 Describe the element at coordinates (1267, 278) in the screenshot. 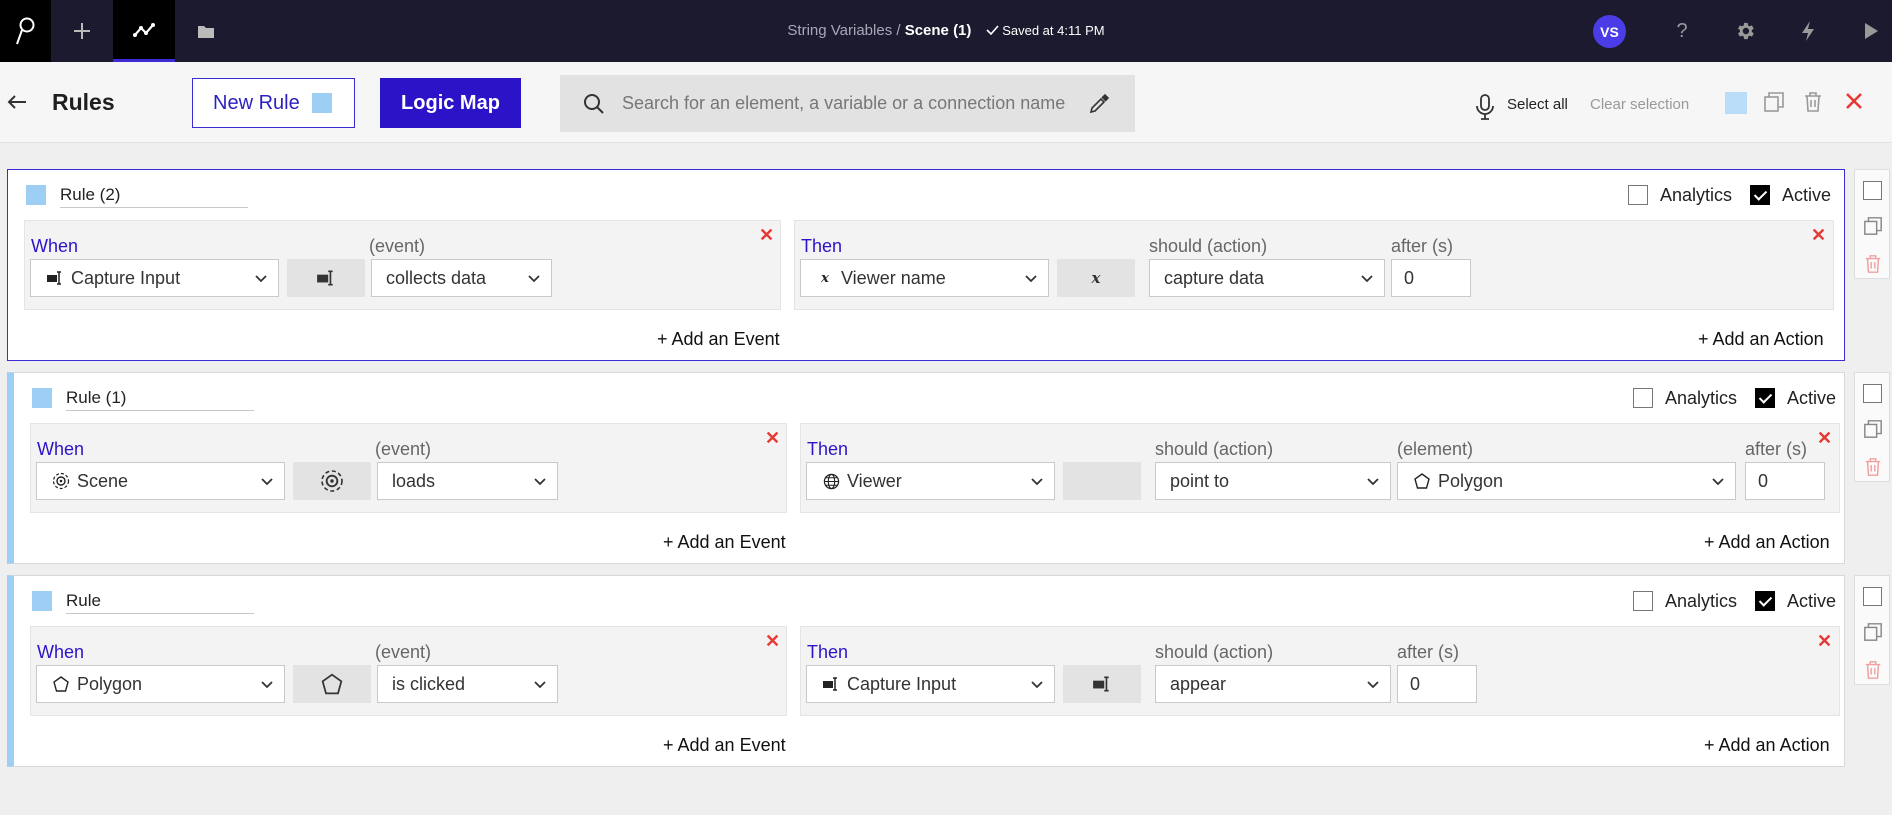

I see `action-select: capture data` at that location.